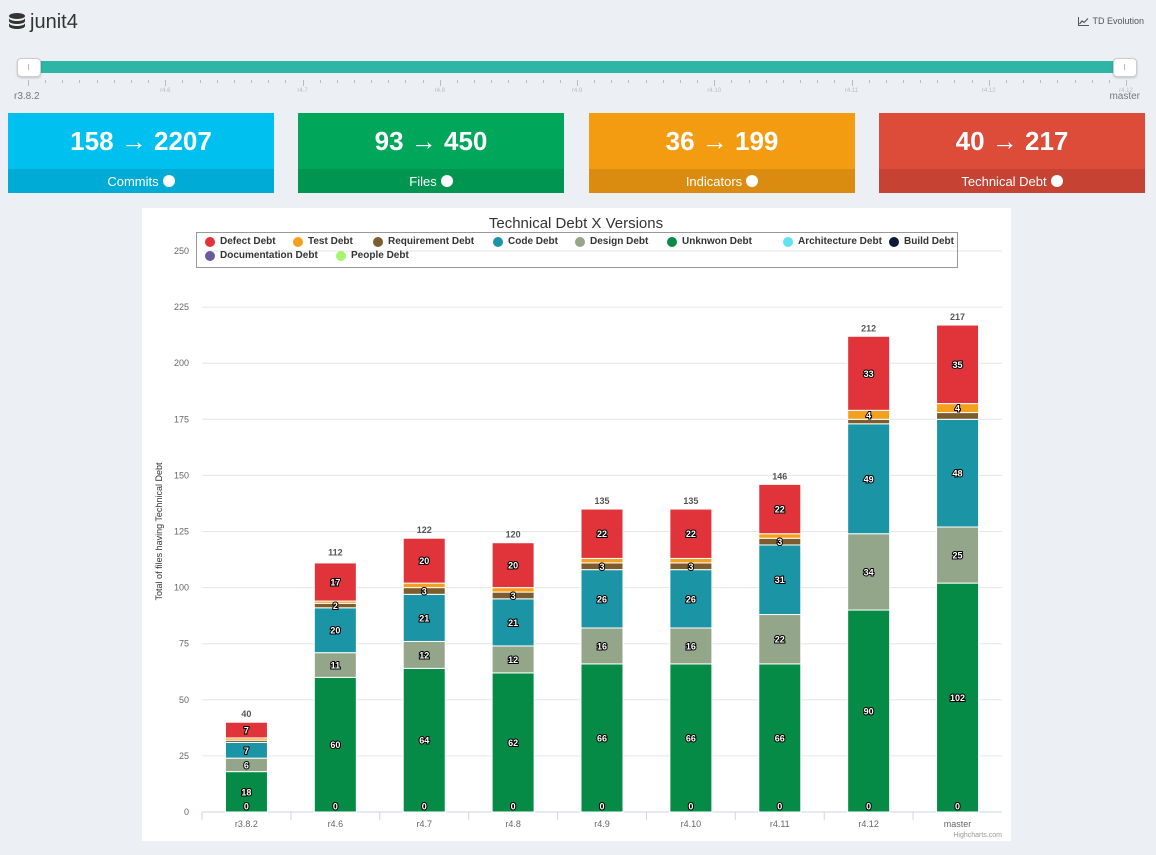  What do you see at coordinates (513, 535) in the screenshot?
I see `stack-total-label: 120` at bounding box center [513, 535].